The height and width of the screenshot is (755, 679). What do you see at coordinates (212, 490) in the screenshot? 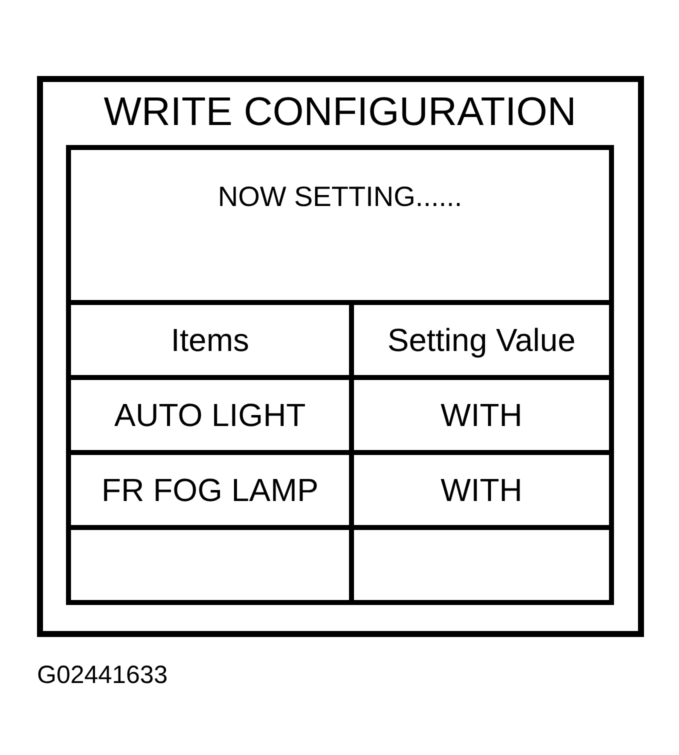
I see `table-cell: FR FOG LAMP` at bounding box center [212, 490].